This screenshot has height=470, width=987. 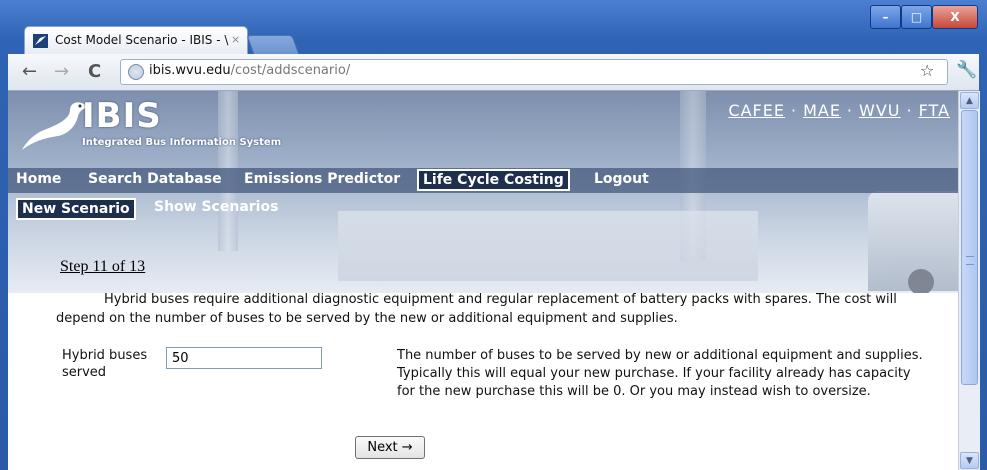 I want to click on subnav-new-scenario: New Scenario, so click(x=76, y=209).